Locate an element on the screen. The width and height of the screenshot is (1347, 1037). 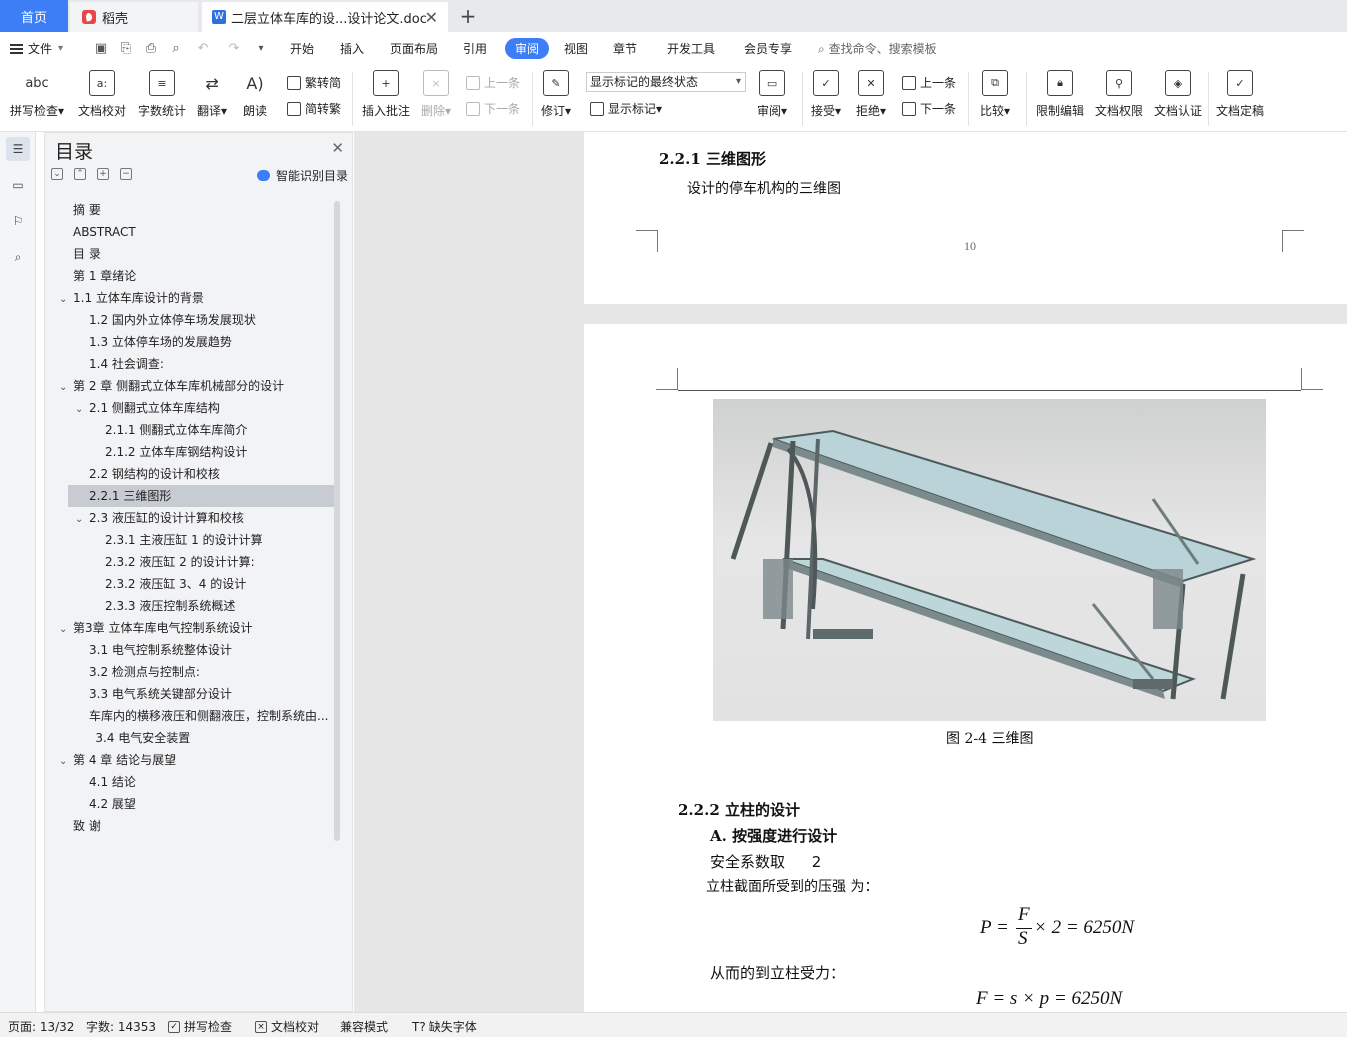
toc-item: 3.1 电气控制系统整体设计 is located at coordinates (190, 650).